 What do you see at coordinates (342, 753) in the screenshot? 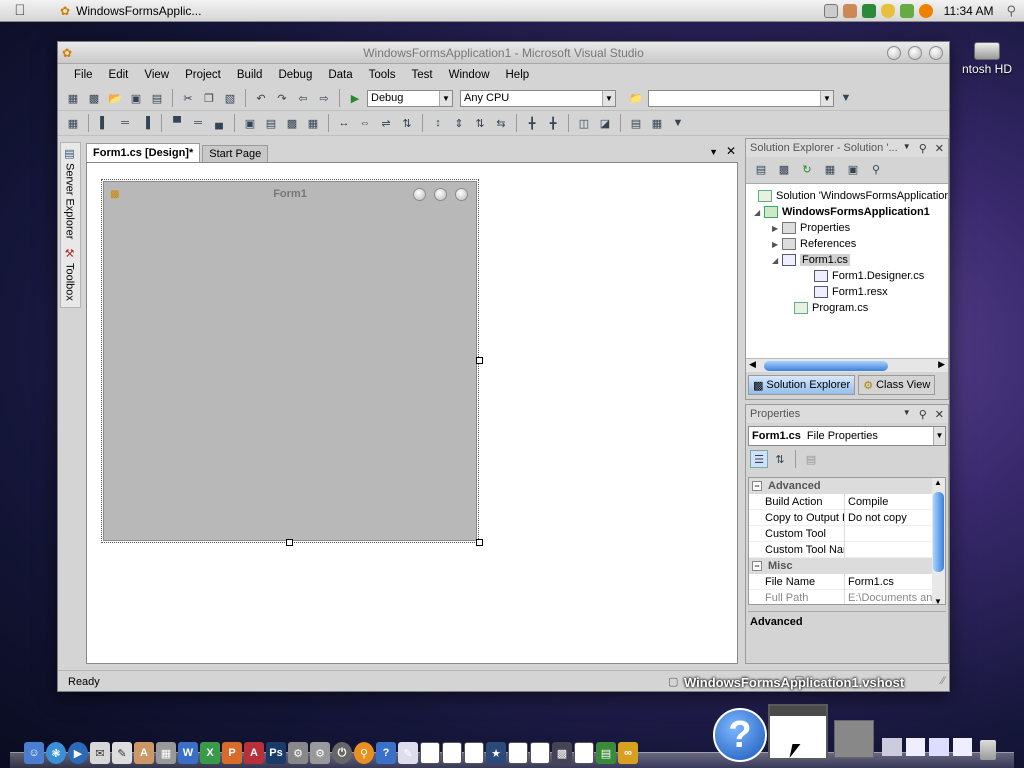
I see `power-icon: ⏻` at bounding box center [342, 753].